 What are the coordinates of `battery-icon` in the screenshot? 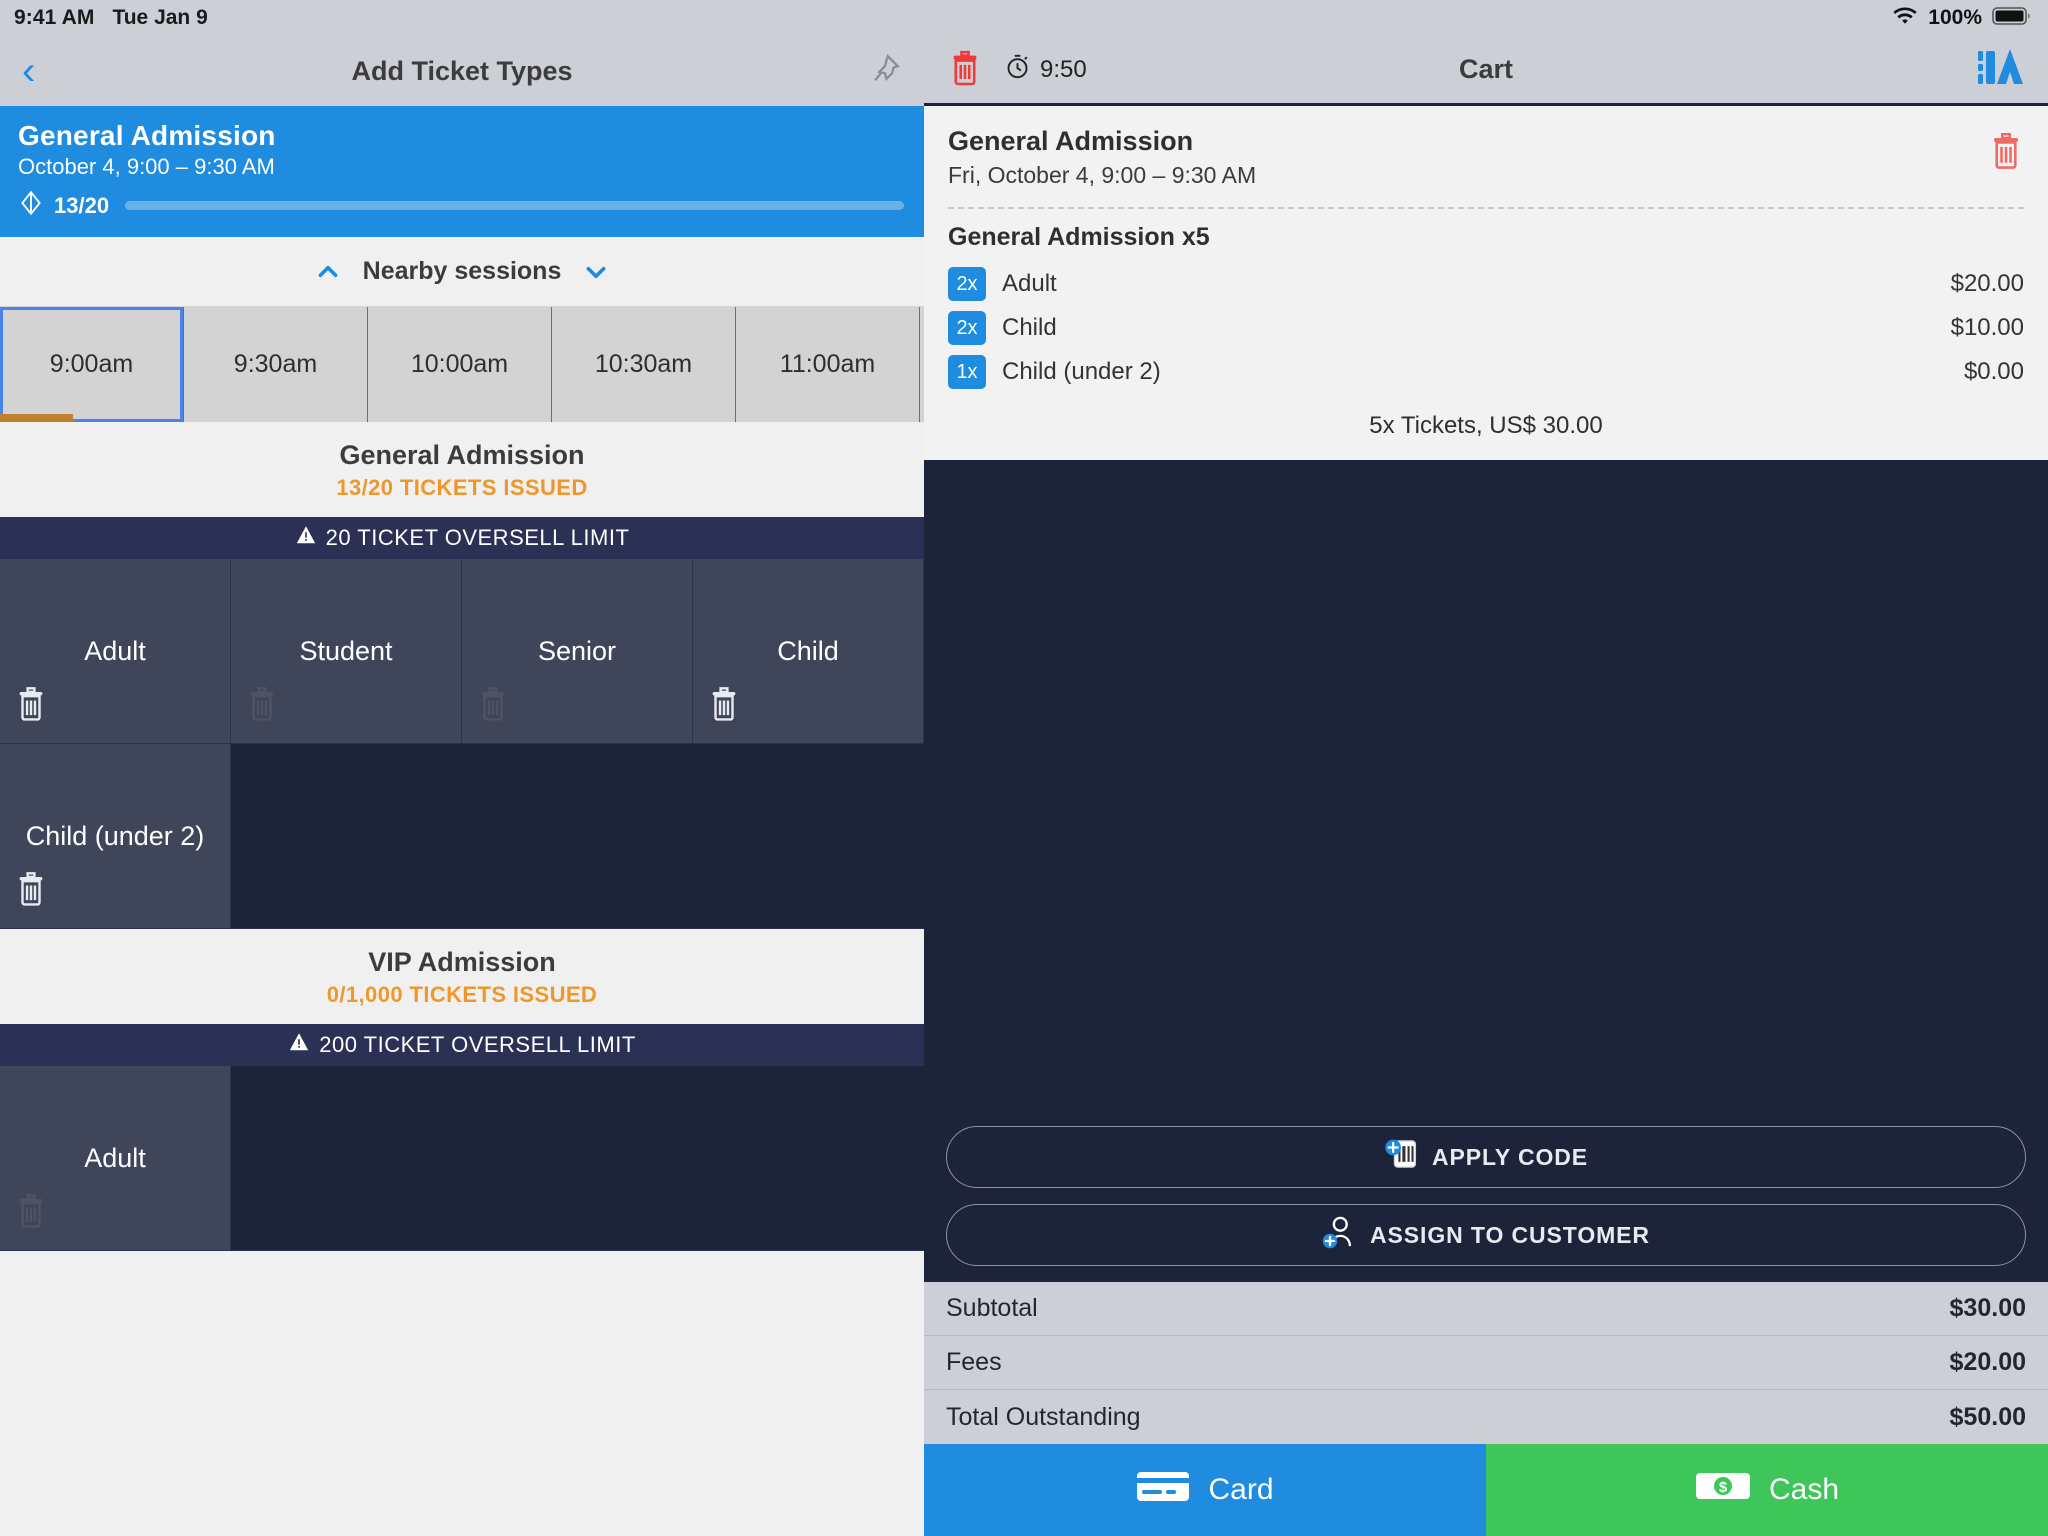 It's located at (2012, 18).